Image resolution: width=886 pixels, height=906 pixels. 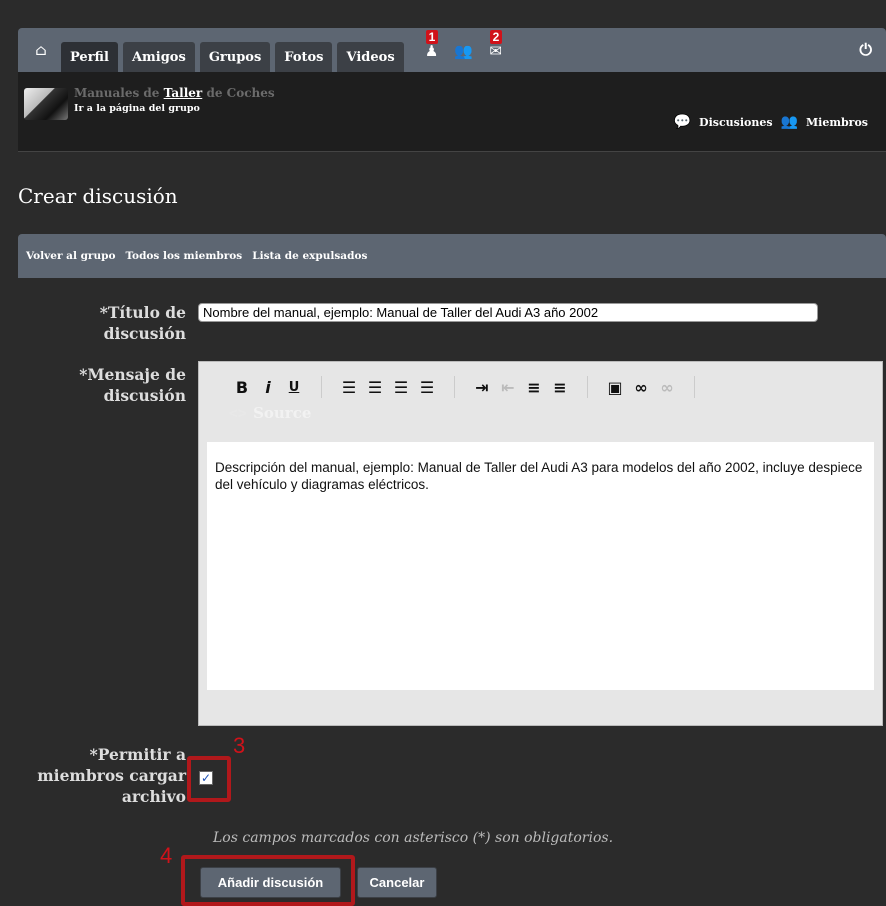 I want to click on subnav-banned-list: Lista de expulsados, so click(x=309, y=256).